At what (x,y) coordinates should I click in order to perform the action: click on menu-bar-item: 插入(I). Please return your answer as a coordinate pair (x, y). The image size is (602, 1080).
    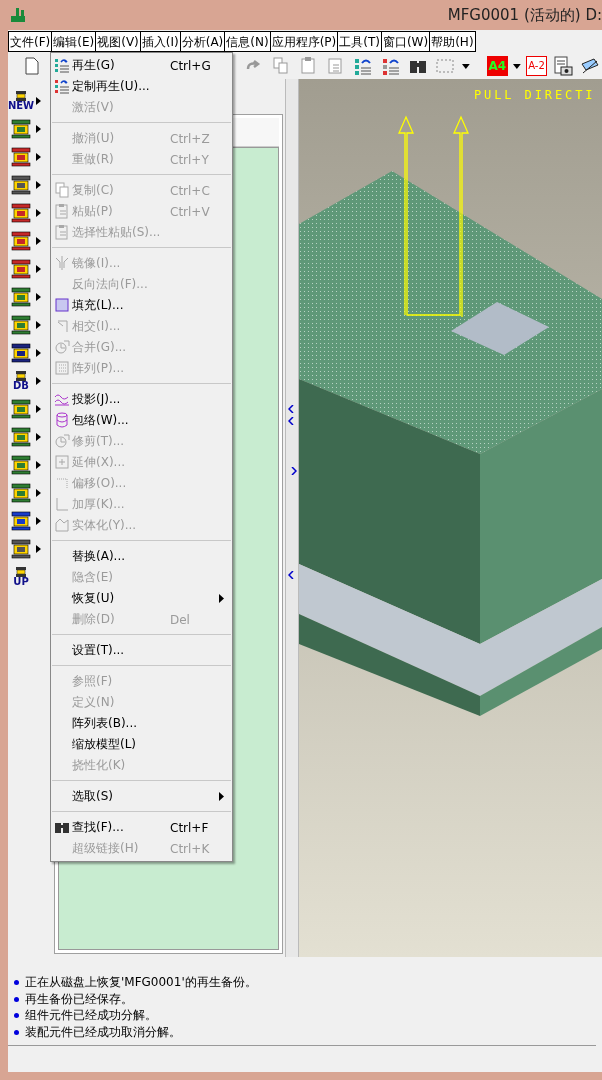
    Looking at the image, I should click on (160, 41).